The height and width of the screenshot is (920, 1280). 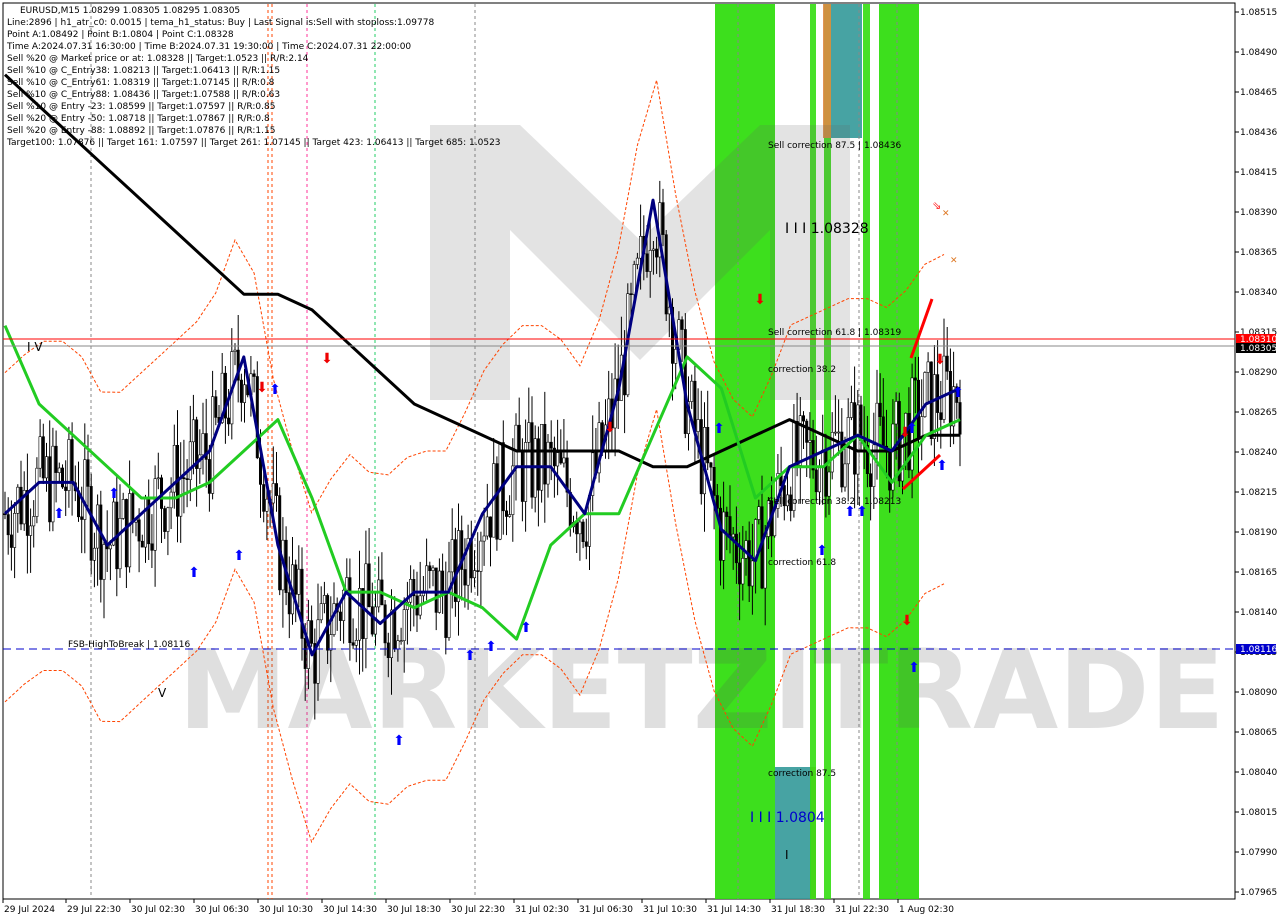 I want to click on watermark-text: MARKETZITRADE, so click(x=701, y=690).